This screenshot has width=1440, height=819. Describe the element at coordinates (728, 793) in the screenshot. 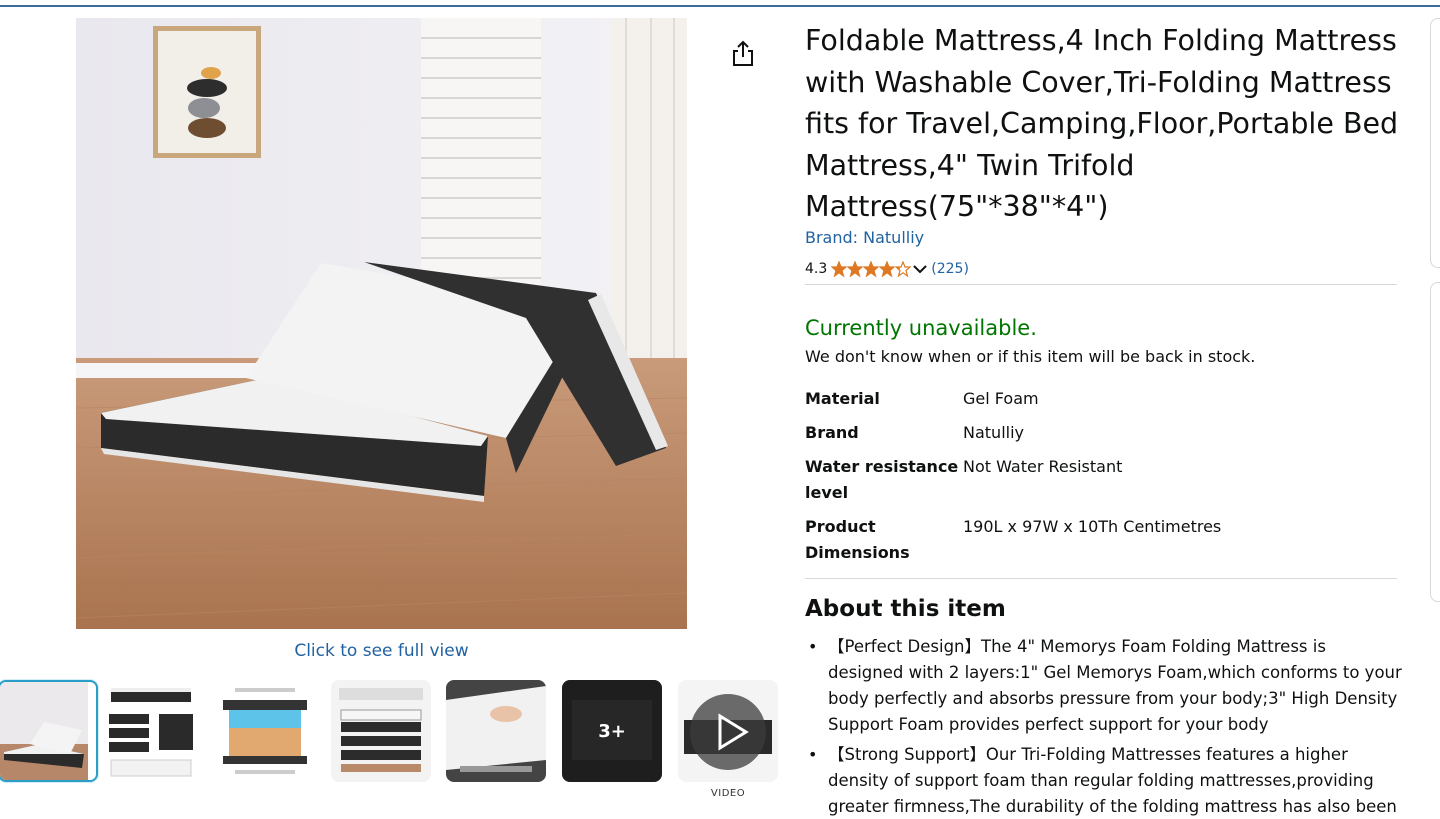

I see `video-caption: VIDEO` at that location.